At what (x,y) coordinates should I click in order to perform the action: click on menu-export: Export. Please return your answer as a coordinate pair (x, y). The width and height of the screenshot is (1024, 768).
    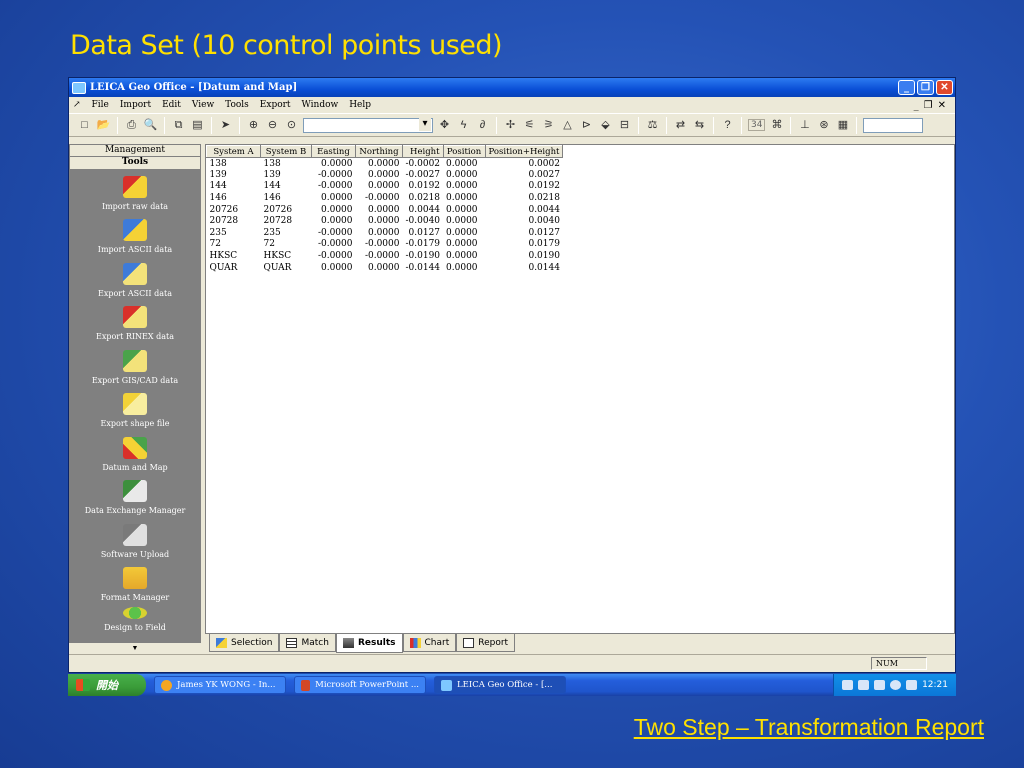
    Looking at the image, I should click on (275, 105).